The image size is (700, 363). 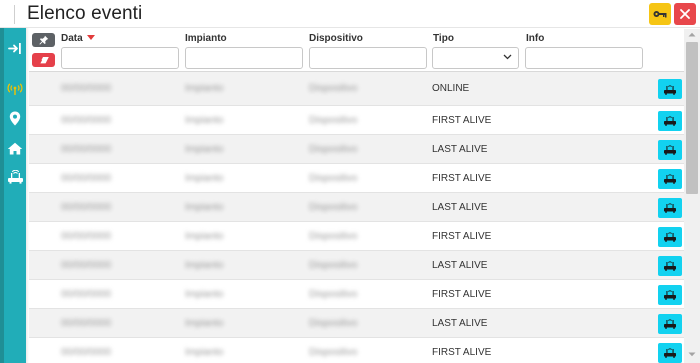 I want to click on cell-tipo: ONLINE, so click(x=451, y=88).